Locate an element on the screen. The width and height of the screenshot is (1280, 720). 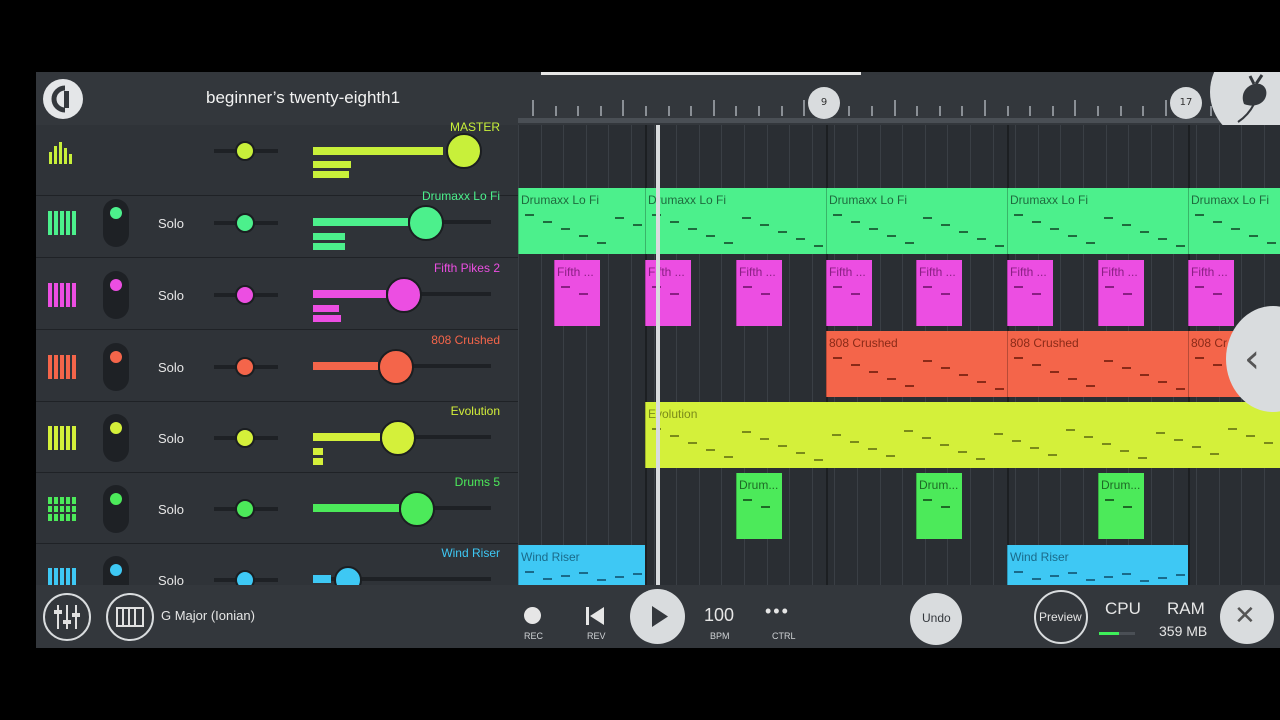
level-meter is located at coordinates (331, 174).